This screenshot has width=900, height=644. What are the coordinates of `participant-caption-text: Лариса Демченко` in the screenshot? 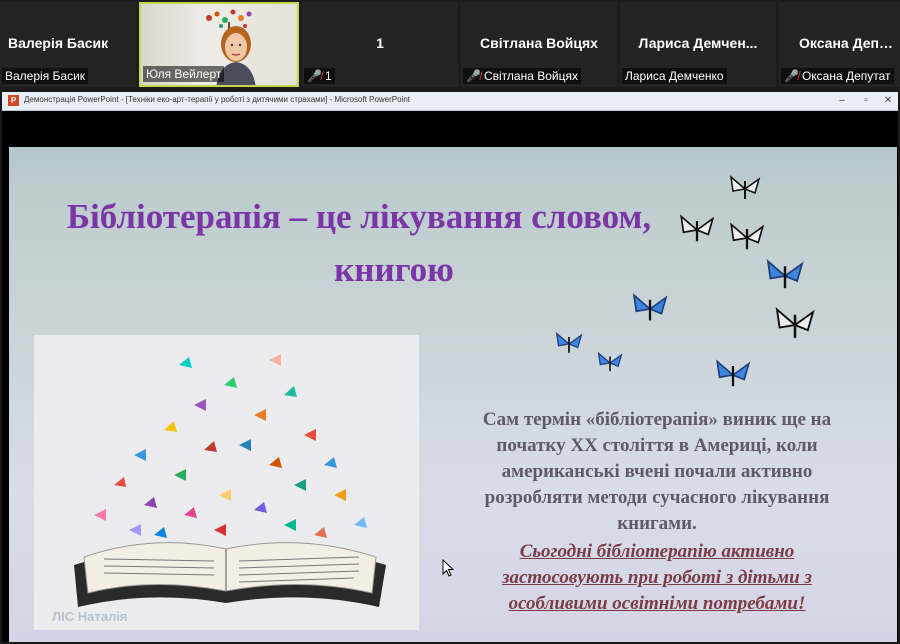 It's located at (674, 76).